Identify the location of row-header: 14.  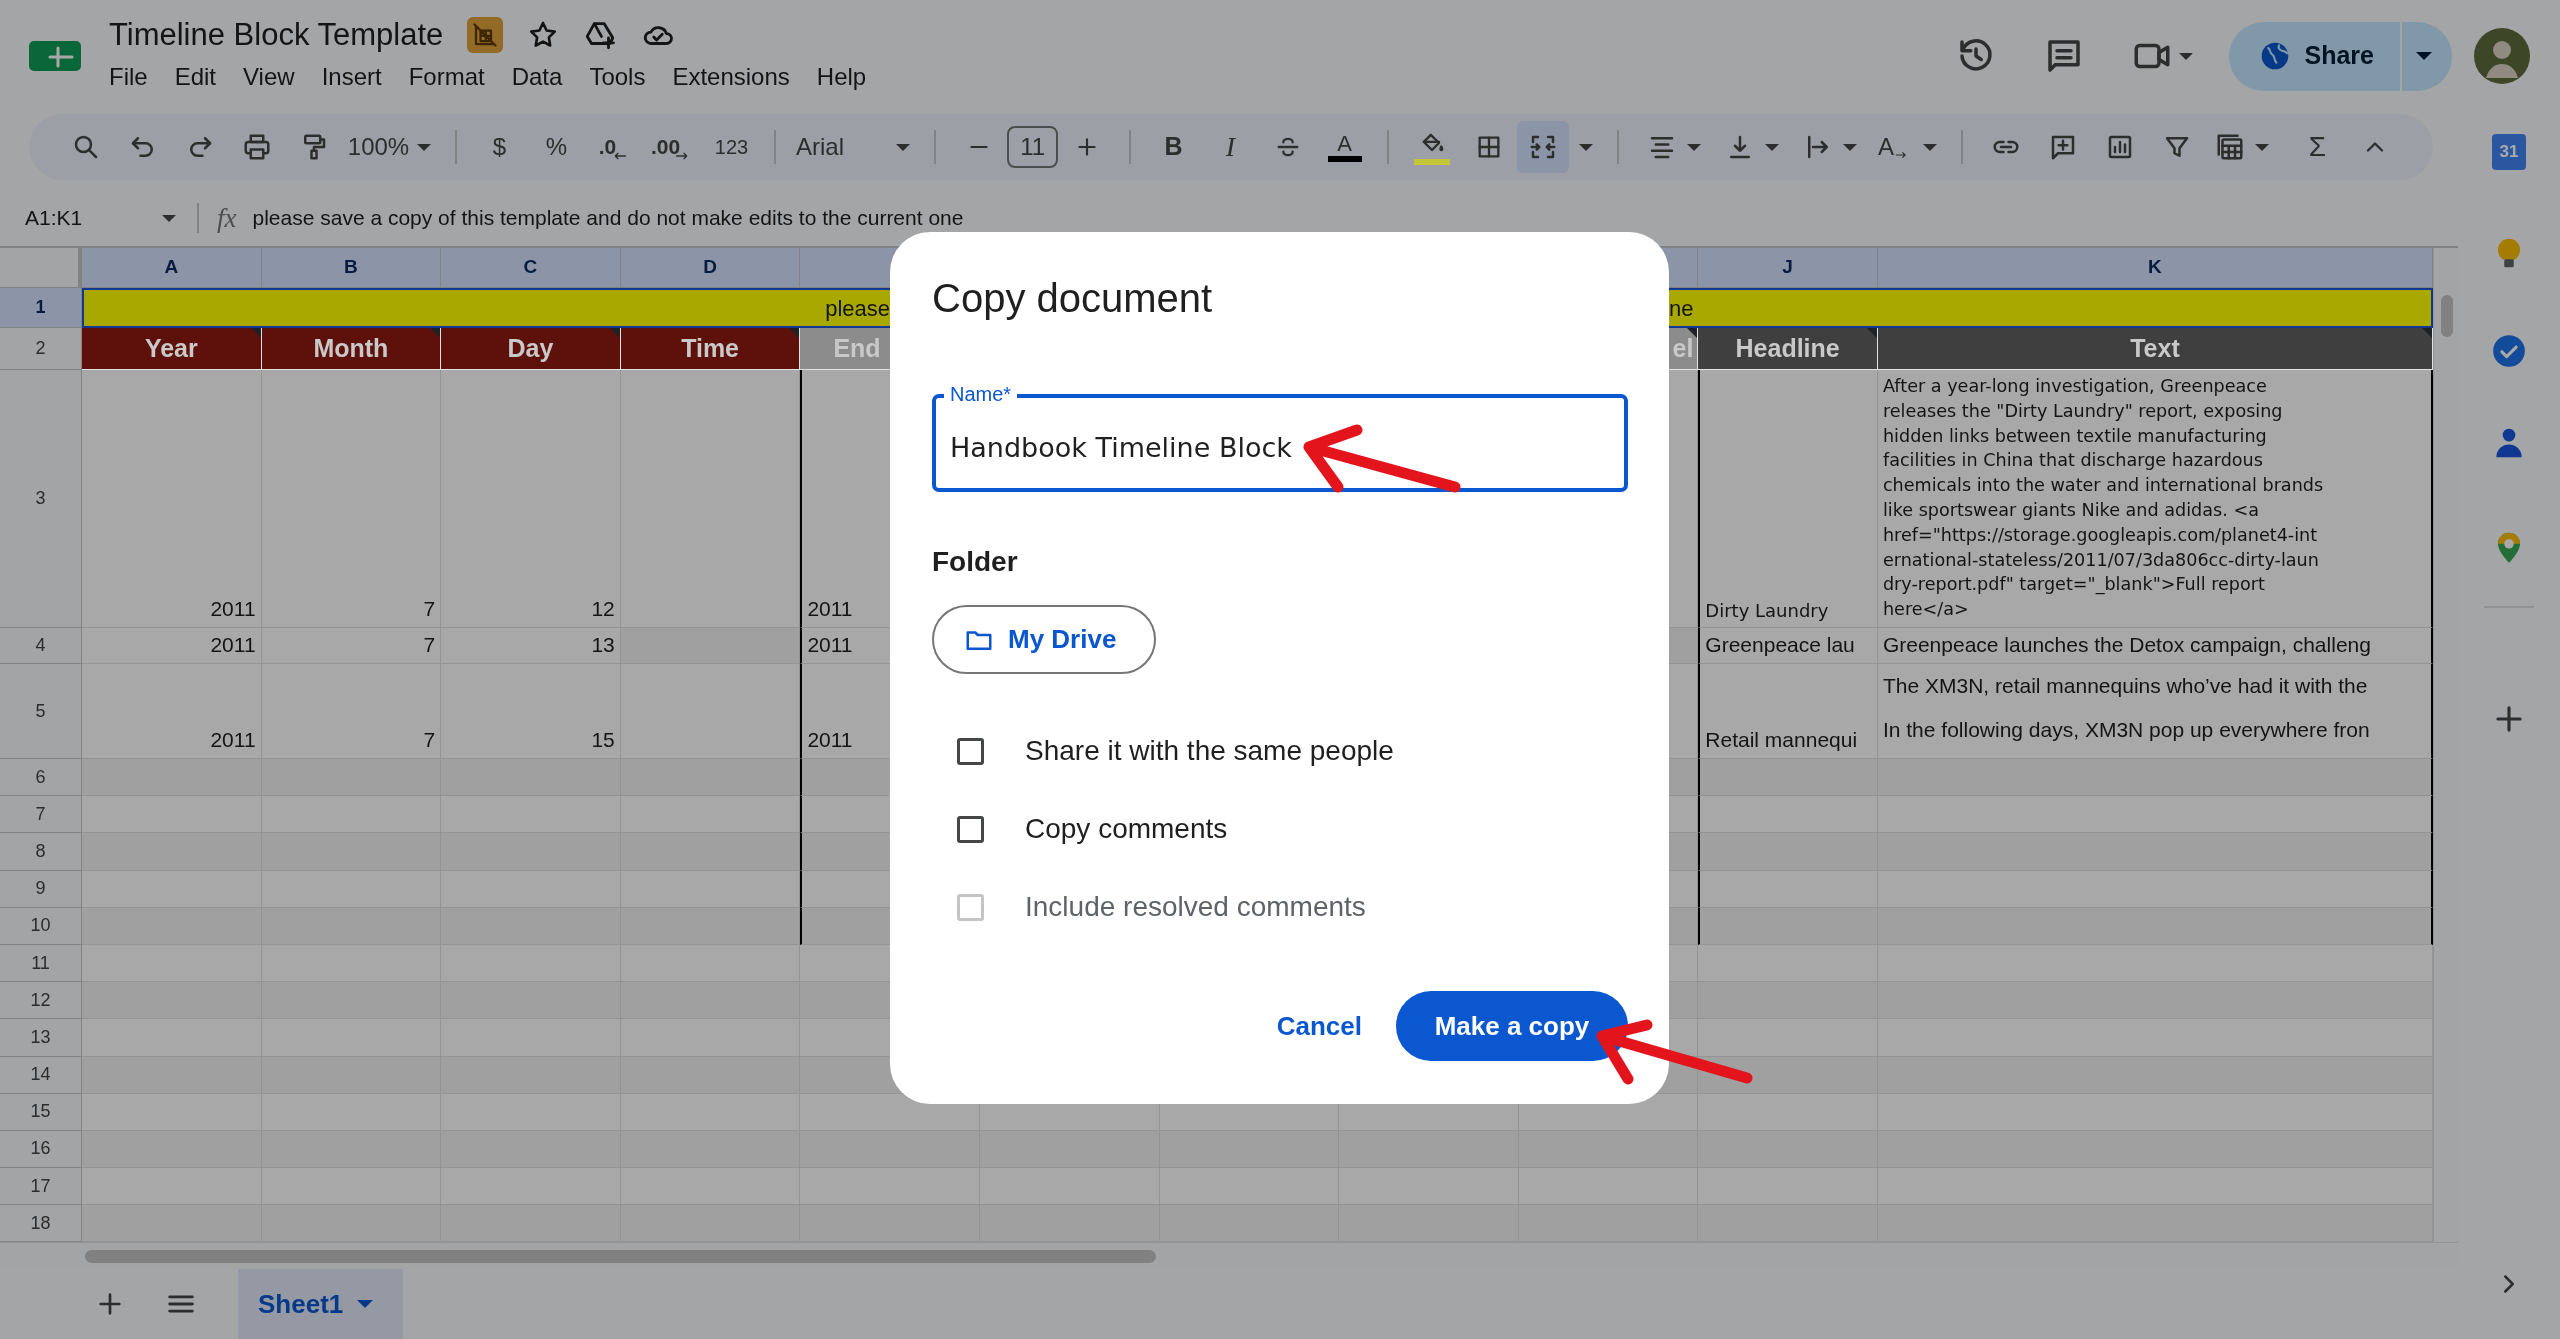
(41, 1075).